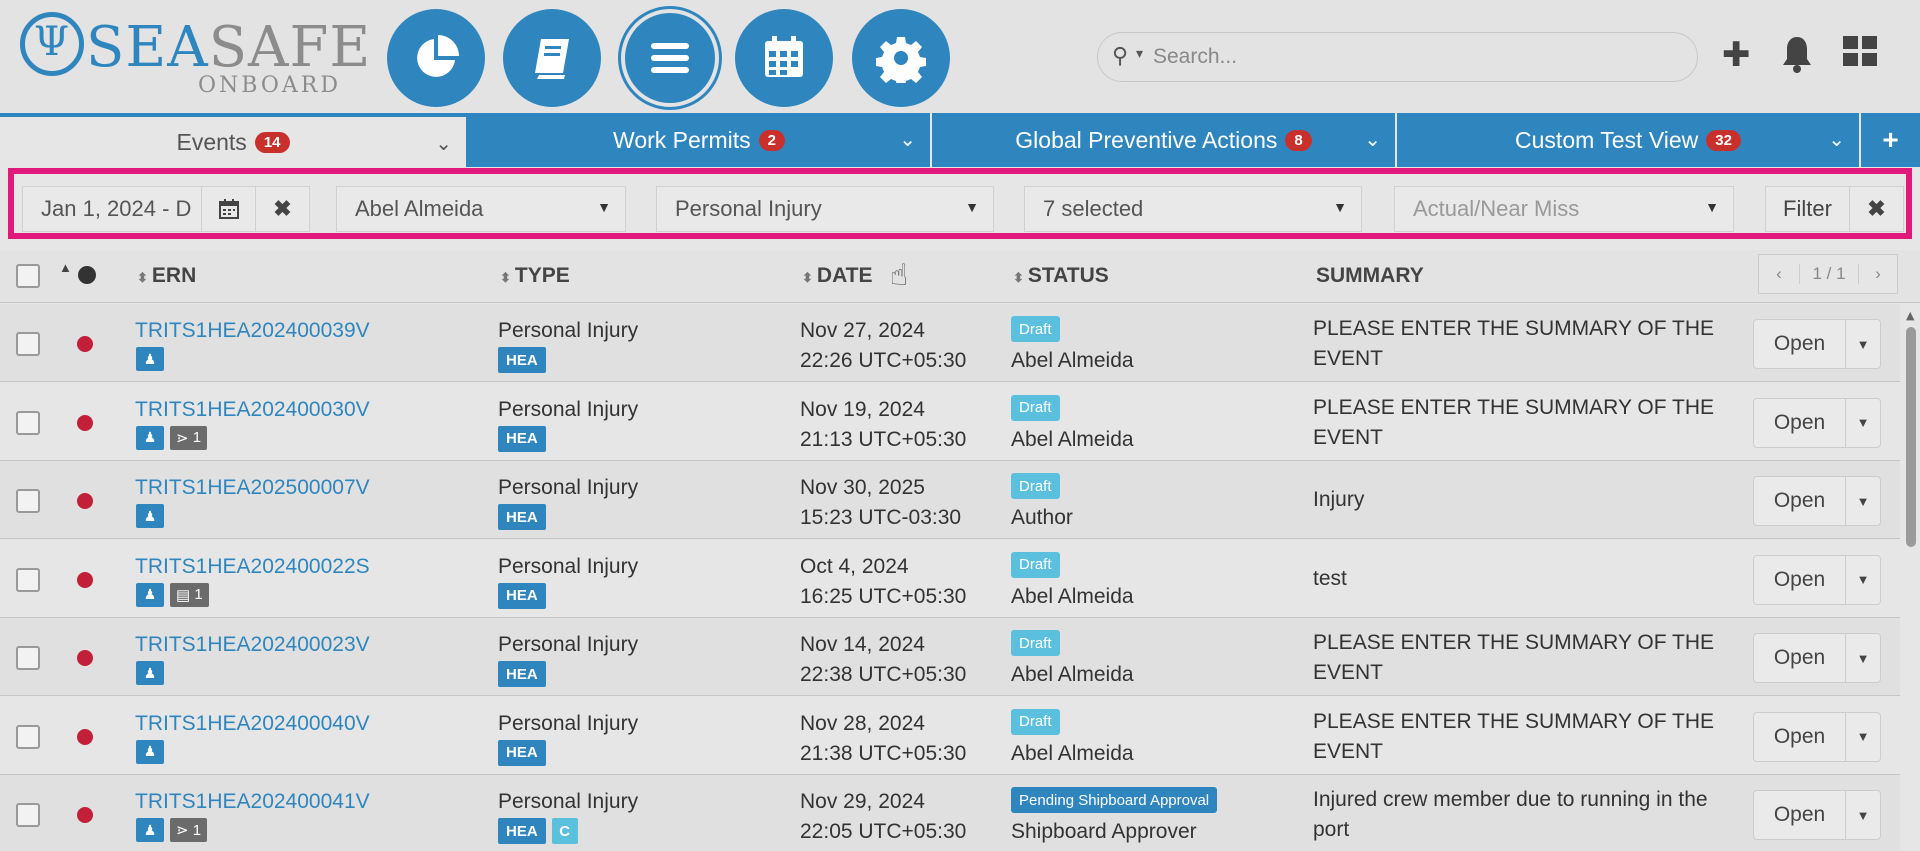 The width and height of the screenshot is (1920, 851). I want to click on ern-link: TRITS1HEA202400023V, so click(252, 645).